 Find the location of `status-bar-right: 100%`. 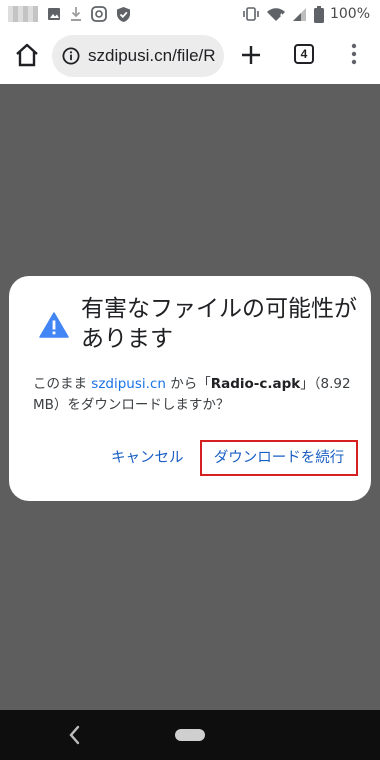

status-bar-right: 100% is located at coordinates (306, 14).